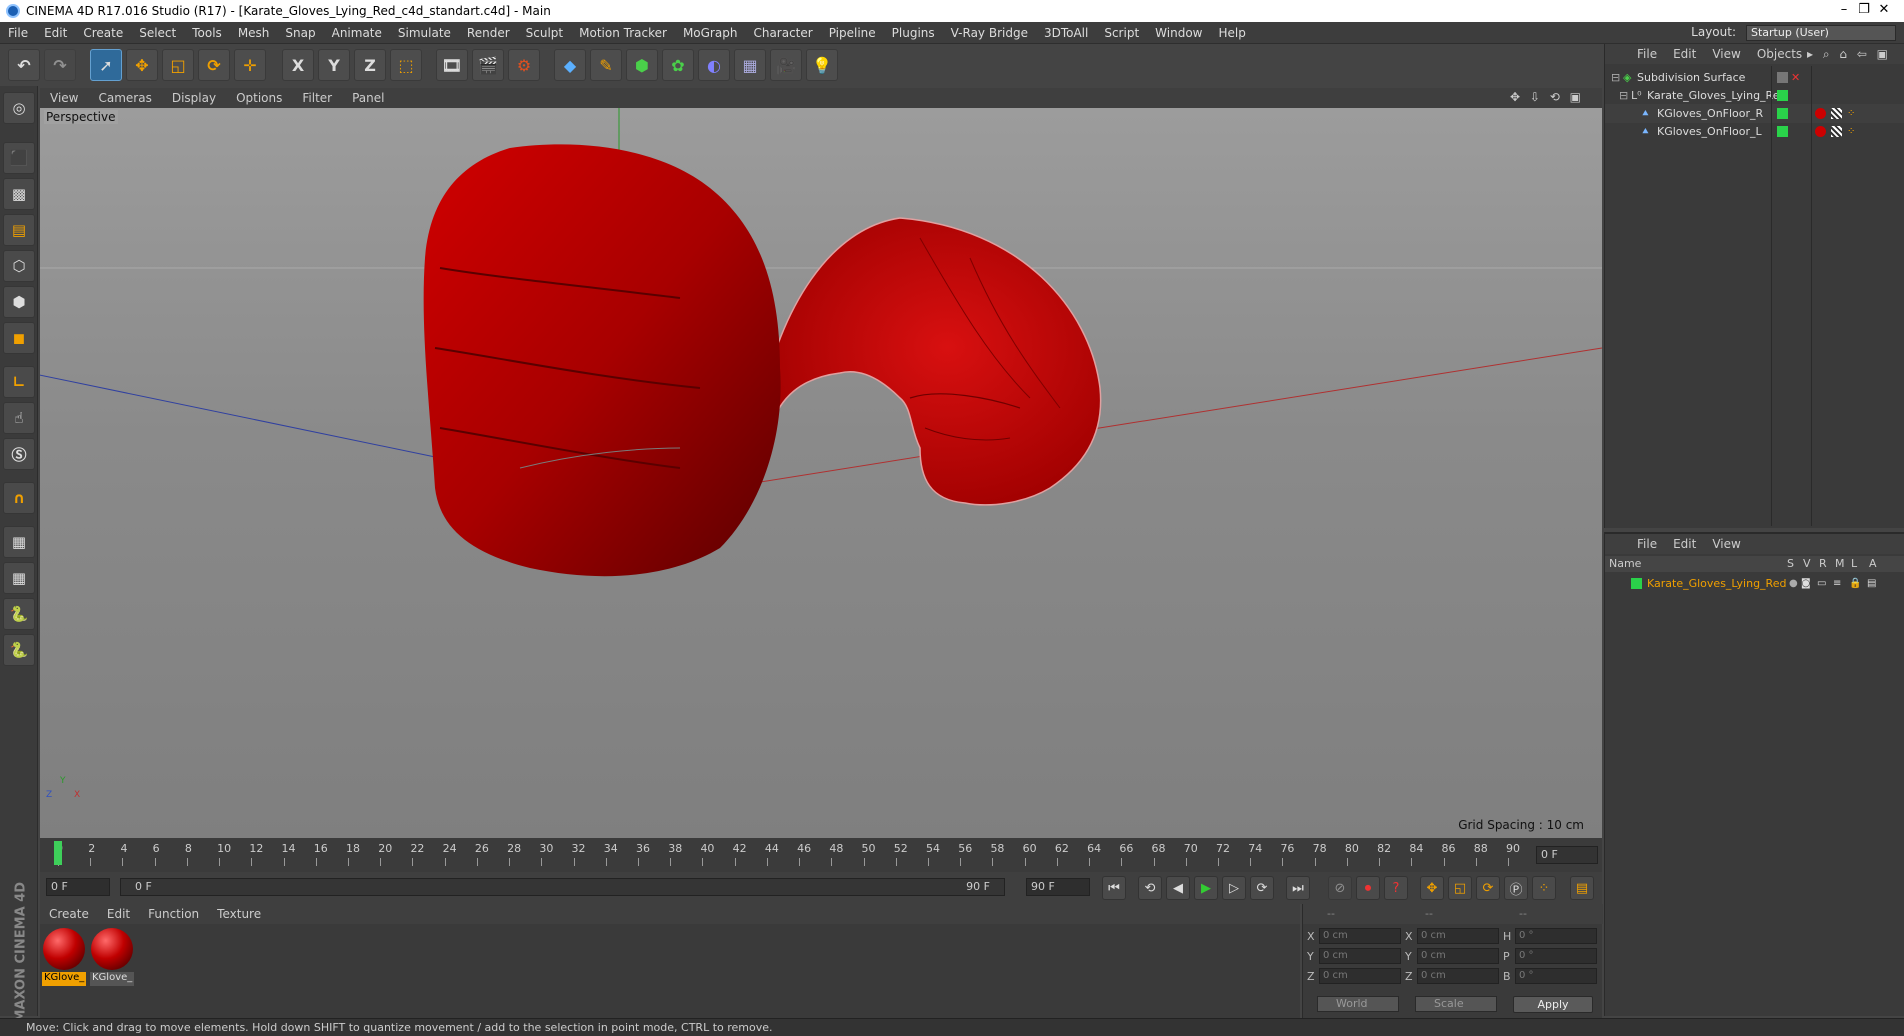 The image size is (1904, 1036). Describe the element at coordinates (1460, 888) in the screenshot. I see `key-scale-icon: ◱` at that location.